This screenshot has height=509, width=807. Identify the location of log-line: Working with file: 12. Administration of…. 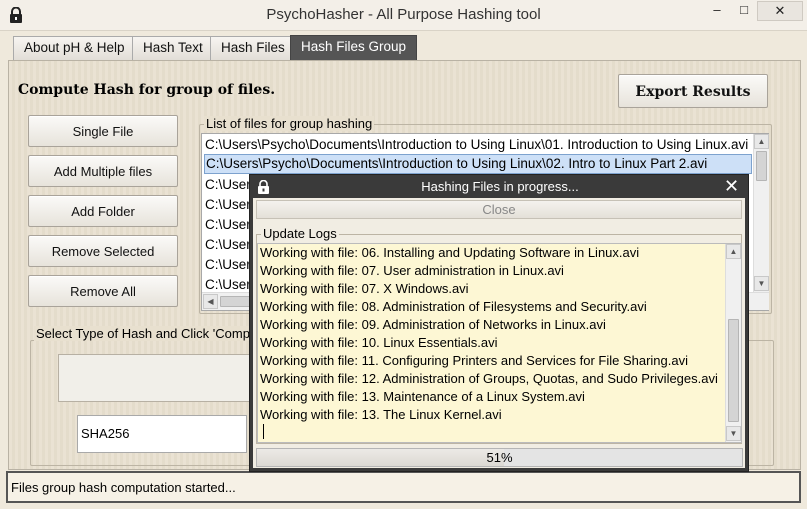
(489, 378).